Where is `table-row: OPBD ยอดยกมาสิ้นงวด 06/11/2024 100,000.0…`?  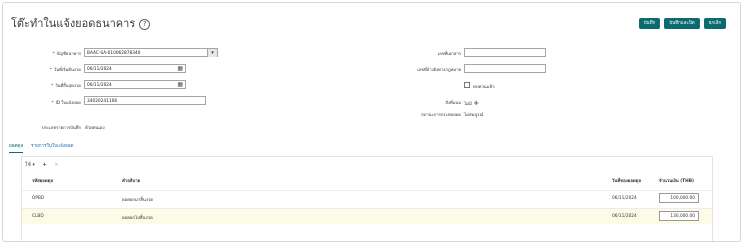
table-row: OPBD ยอดยกมาสิ้นงวด 06/11/2024 100,000.0… is located at coordinates (367, 198).